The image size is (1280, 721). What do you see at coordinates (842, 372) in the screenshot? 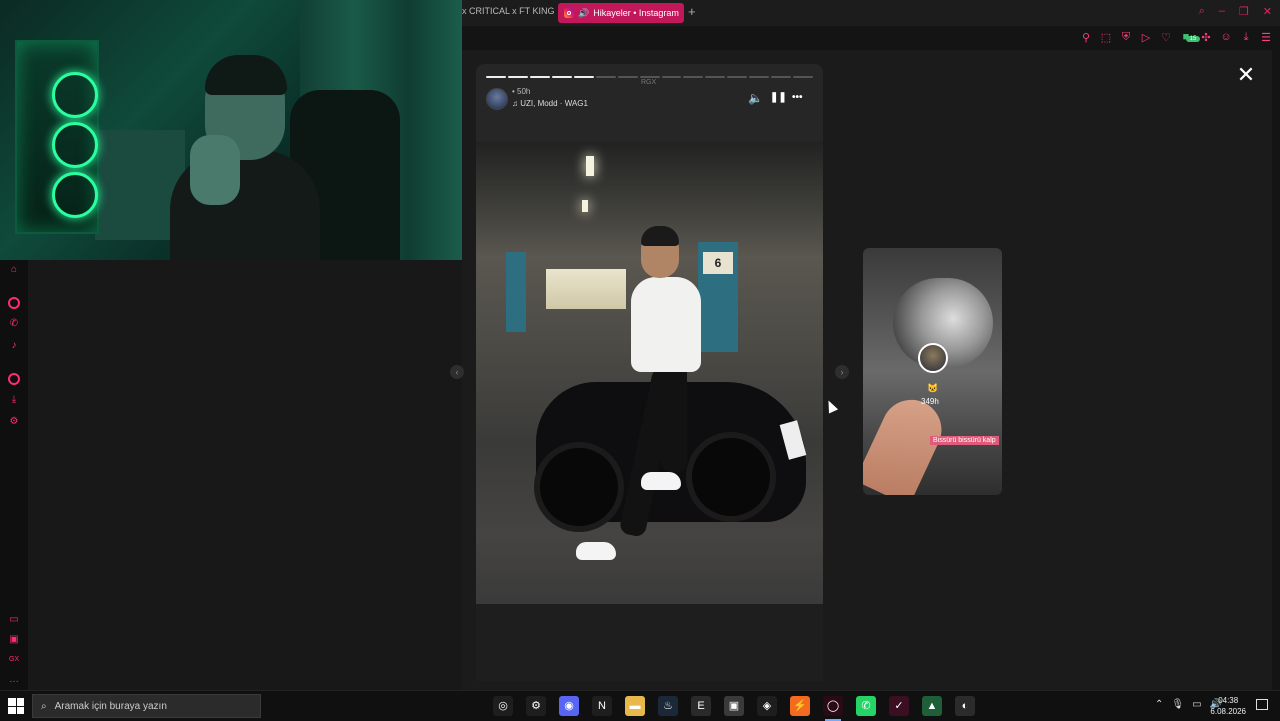
I see `next-story-button: ›` at bounding box center [842, 372].